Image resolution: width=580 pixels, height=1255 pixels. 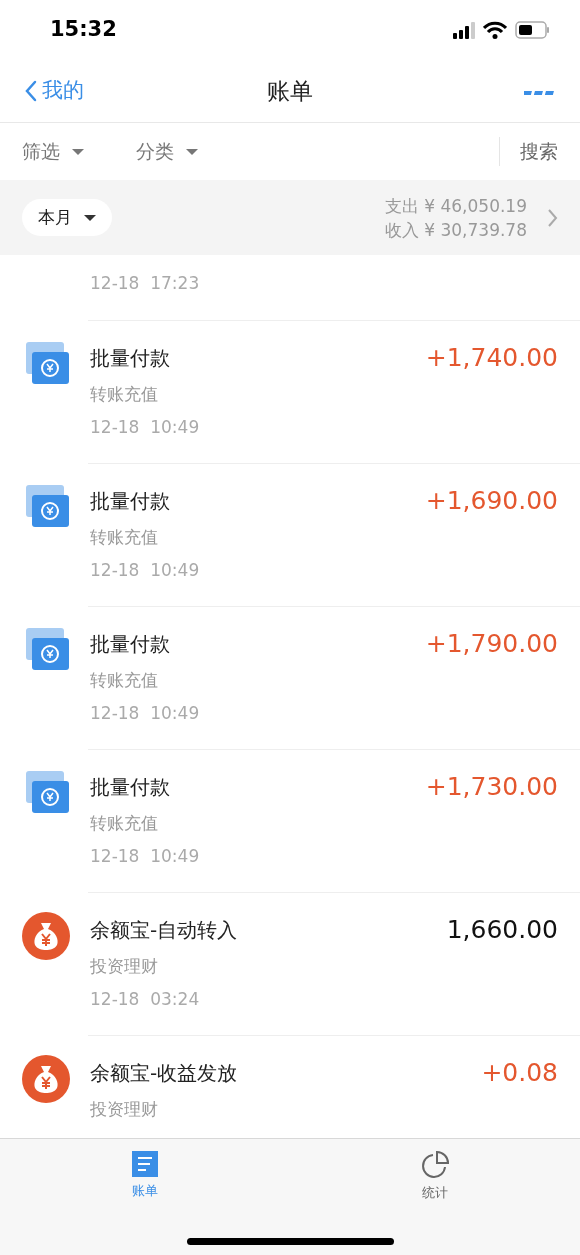 What do you see at coordinates (164, 1073) in the screenshot?
I see `transaction-title: 余额宝-收益发放` at bounding box center [164, 1073].